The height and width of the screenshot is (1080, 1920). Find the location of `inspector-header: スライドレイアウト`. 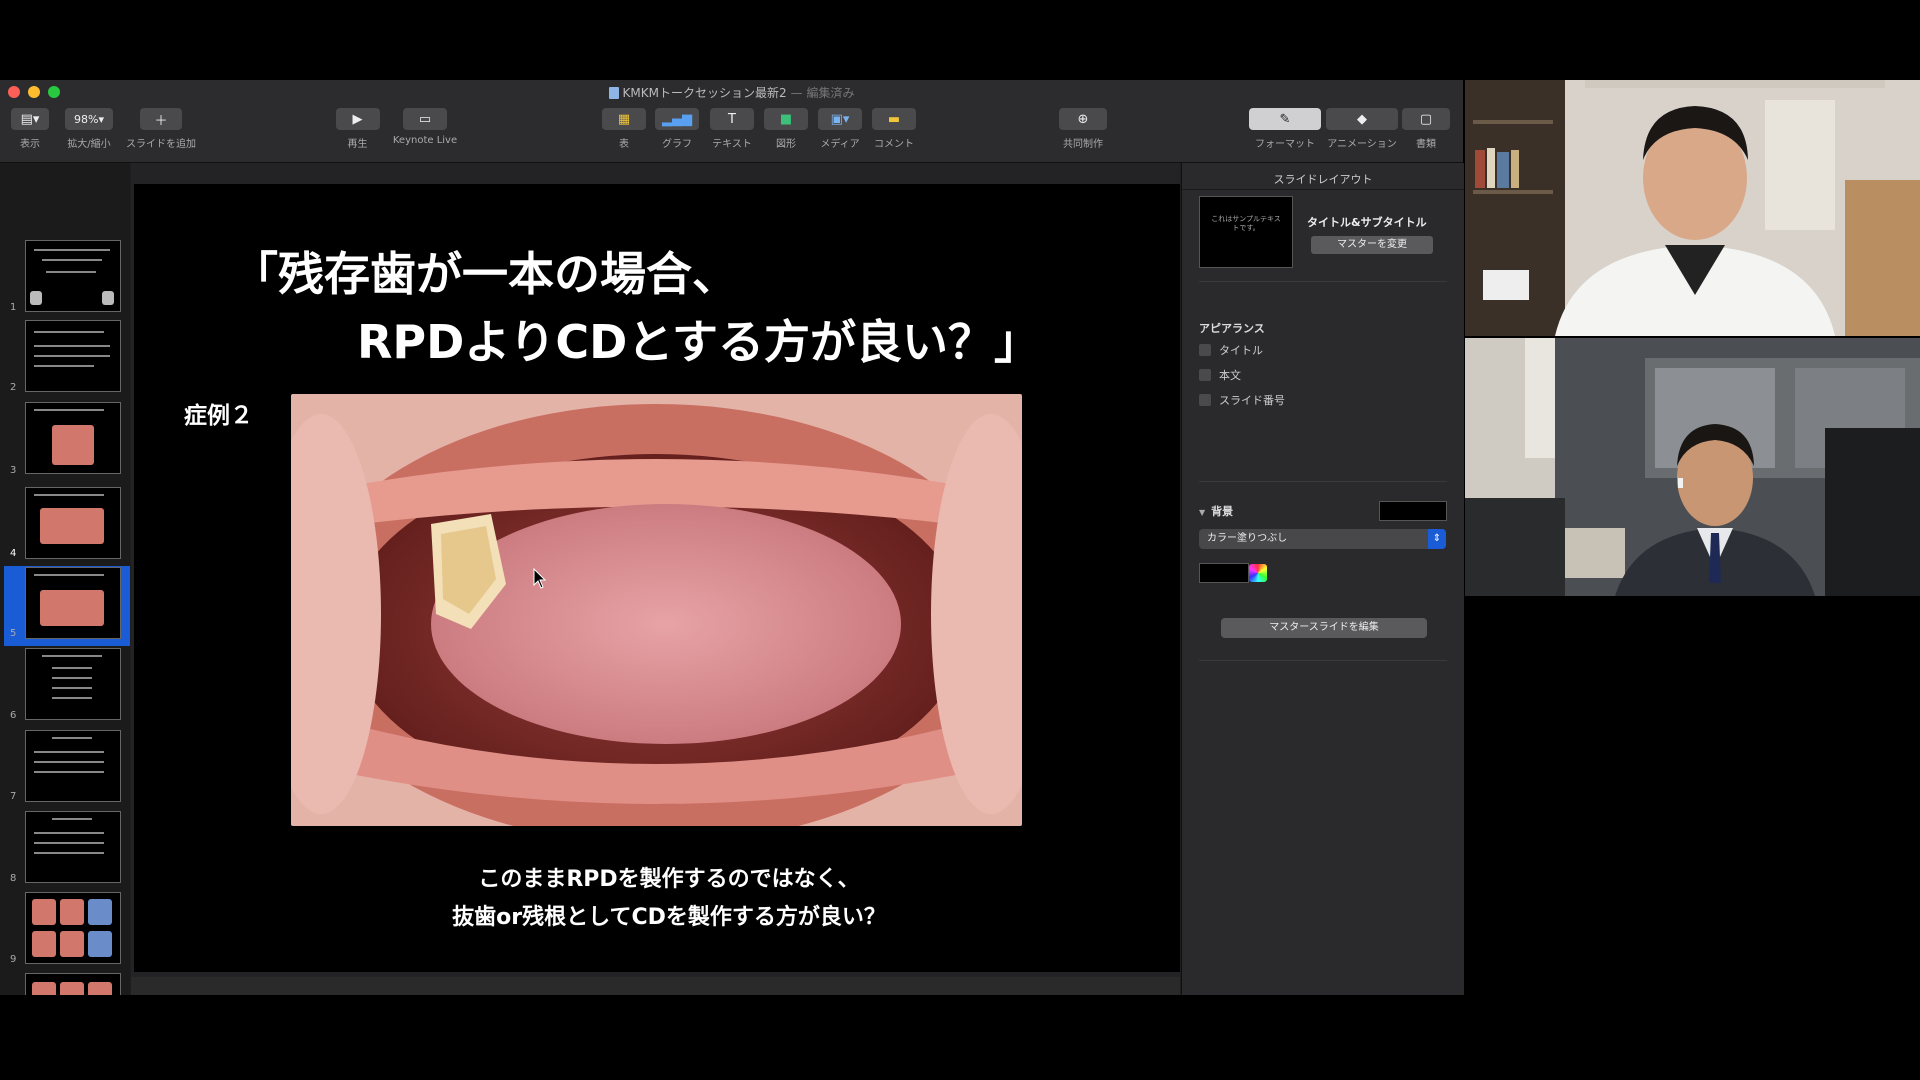

inspector-header: スライドレイアウト is located at coordinates (1323, 179).